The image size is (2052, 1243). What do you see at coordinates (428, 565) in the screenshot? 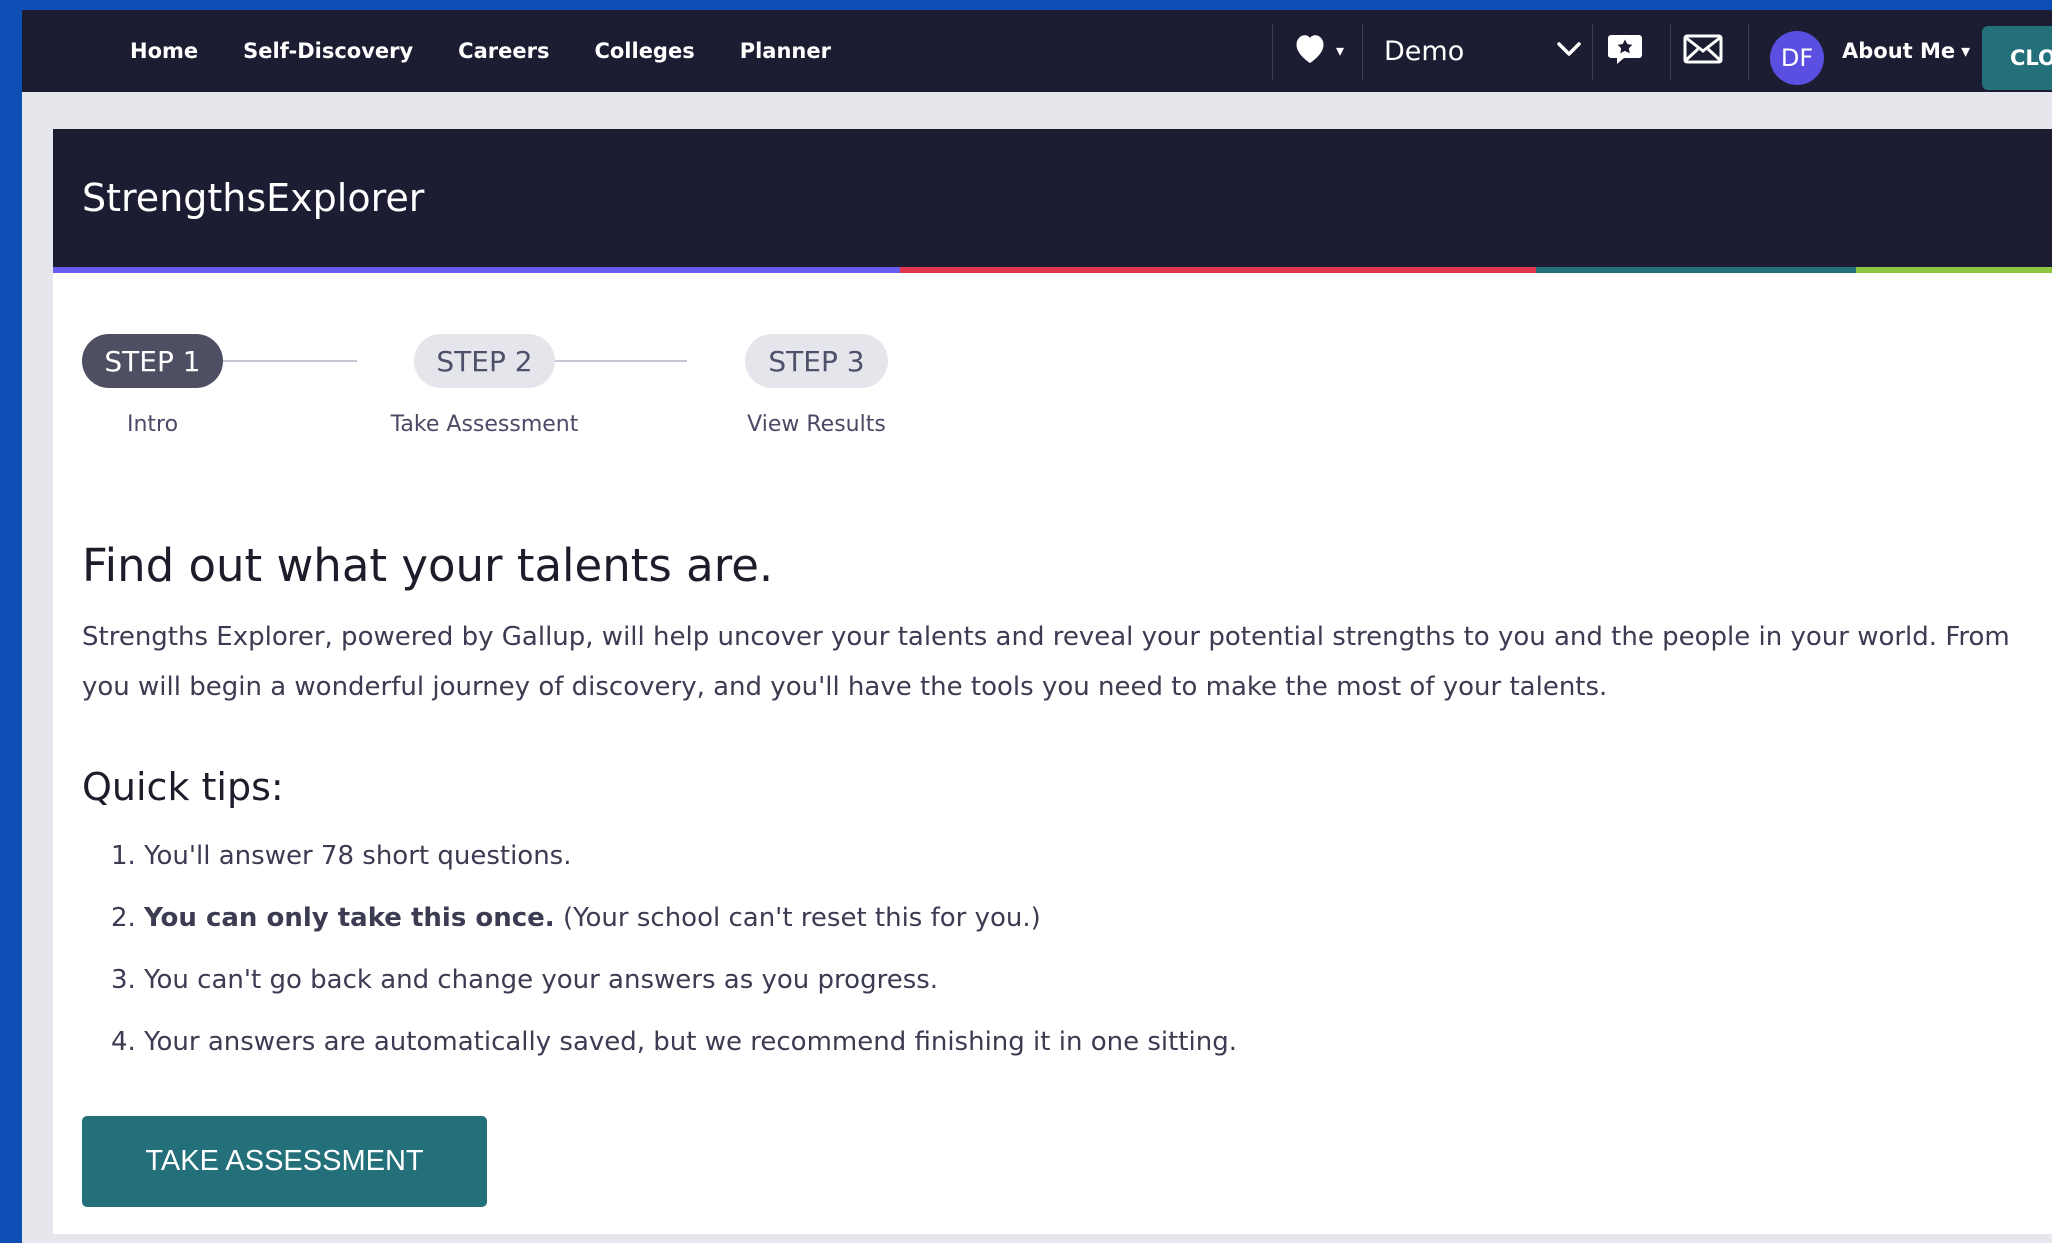
I see `section-heading: Find out what your talents are.` at bounding box center [428, 565].